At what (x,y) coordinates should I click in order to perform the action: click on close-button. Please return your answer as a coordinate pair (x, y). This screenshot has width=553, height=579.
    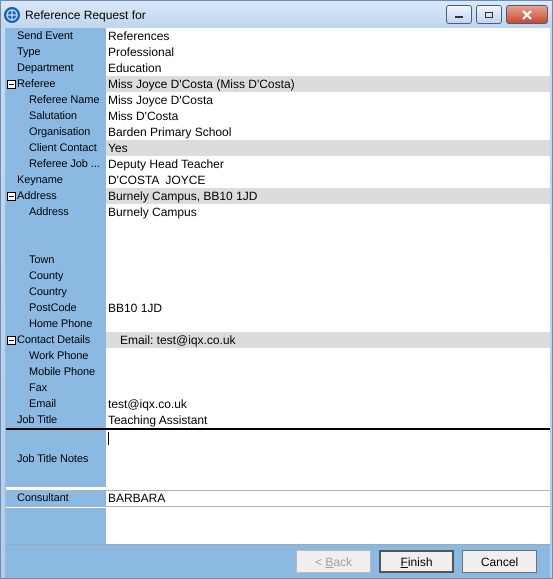
    Looking at the image, I should click on (527, 14).